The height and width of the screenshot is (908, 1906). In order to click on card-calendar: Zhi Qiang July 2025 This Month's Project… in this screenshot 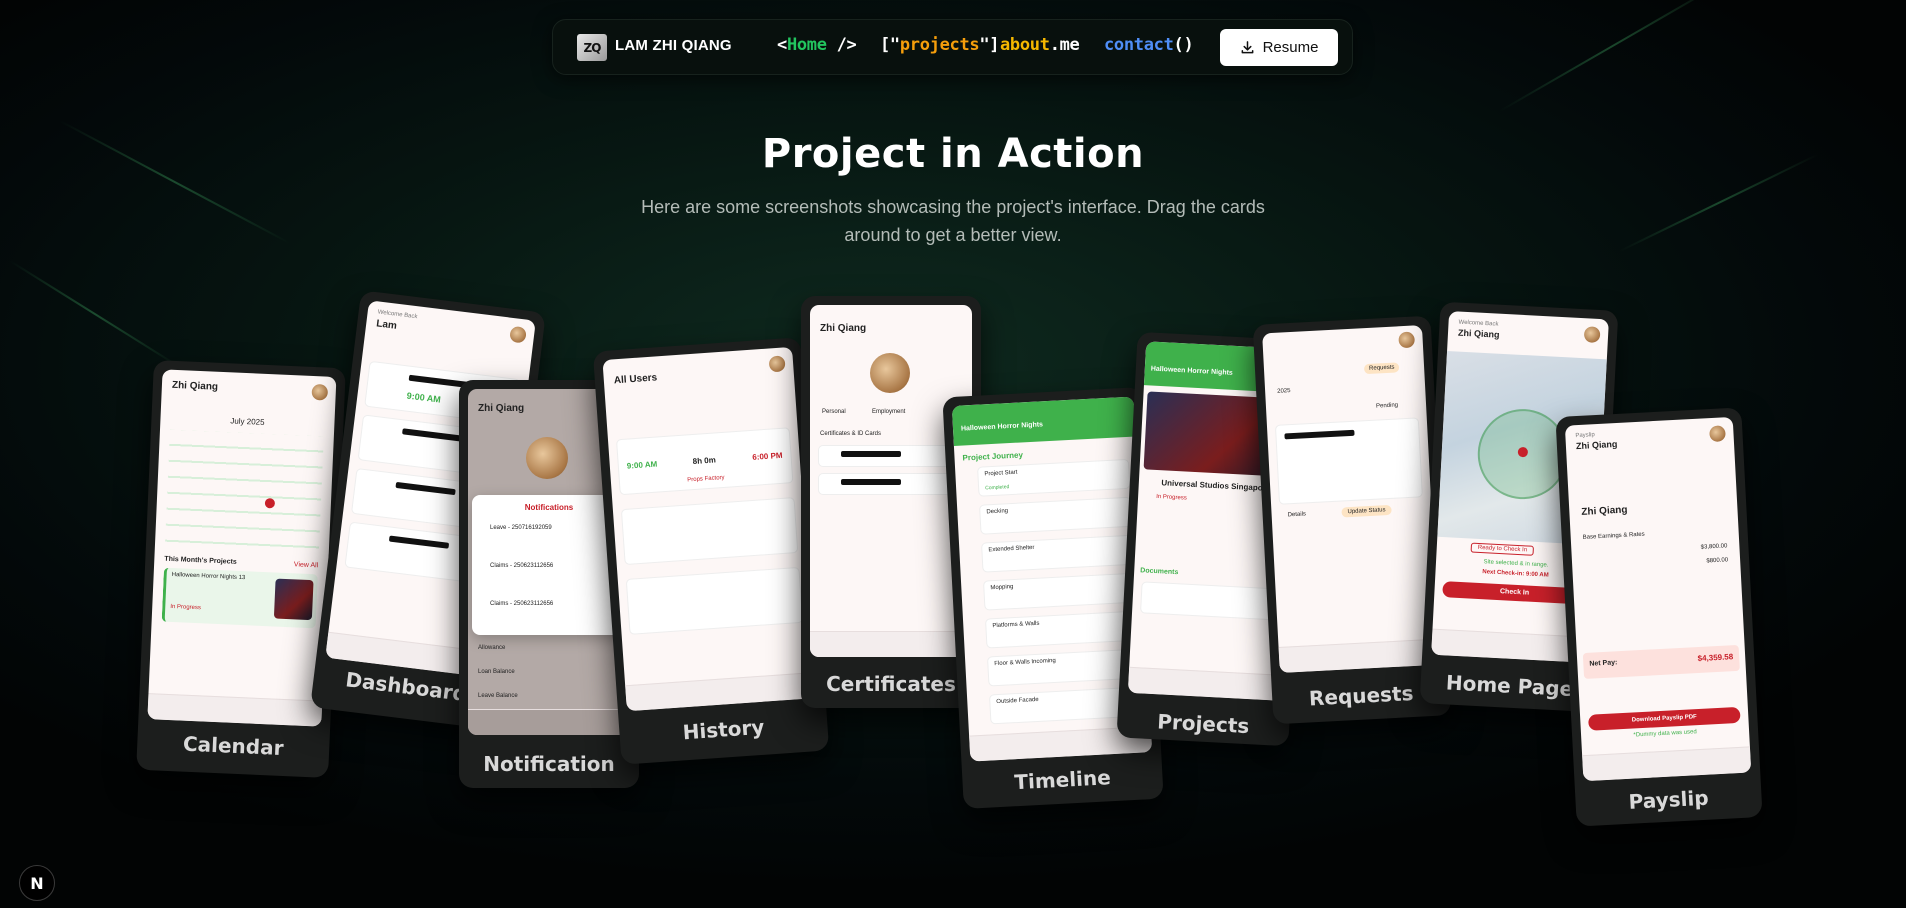, I will do `click(241, 569)`.